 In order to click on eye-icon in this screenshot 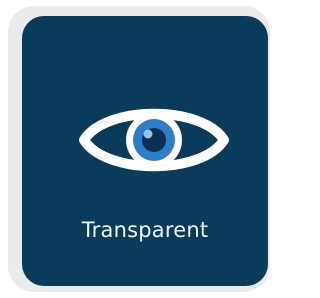, I will do `click(154, 140)`.